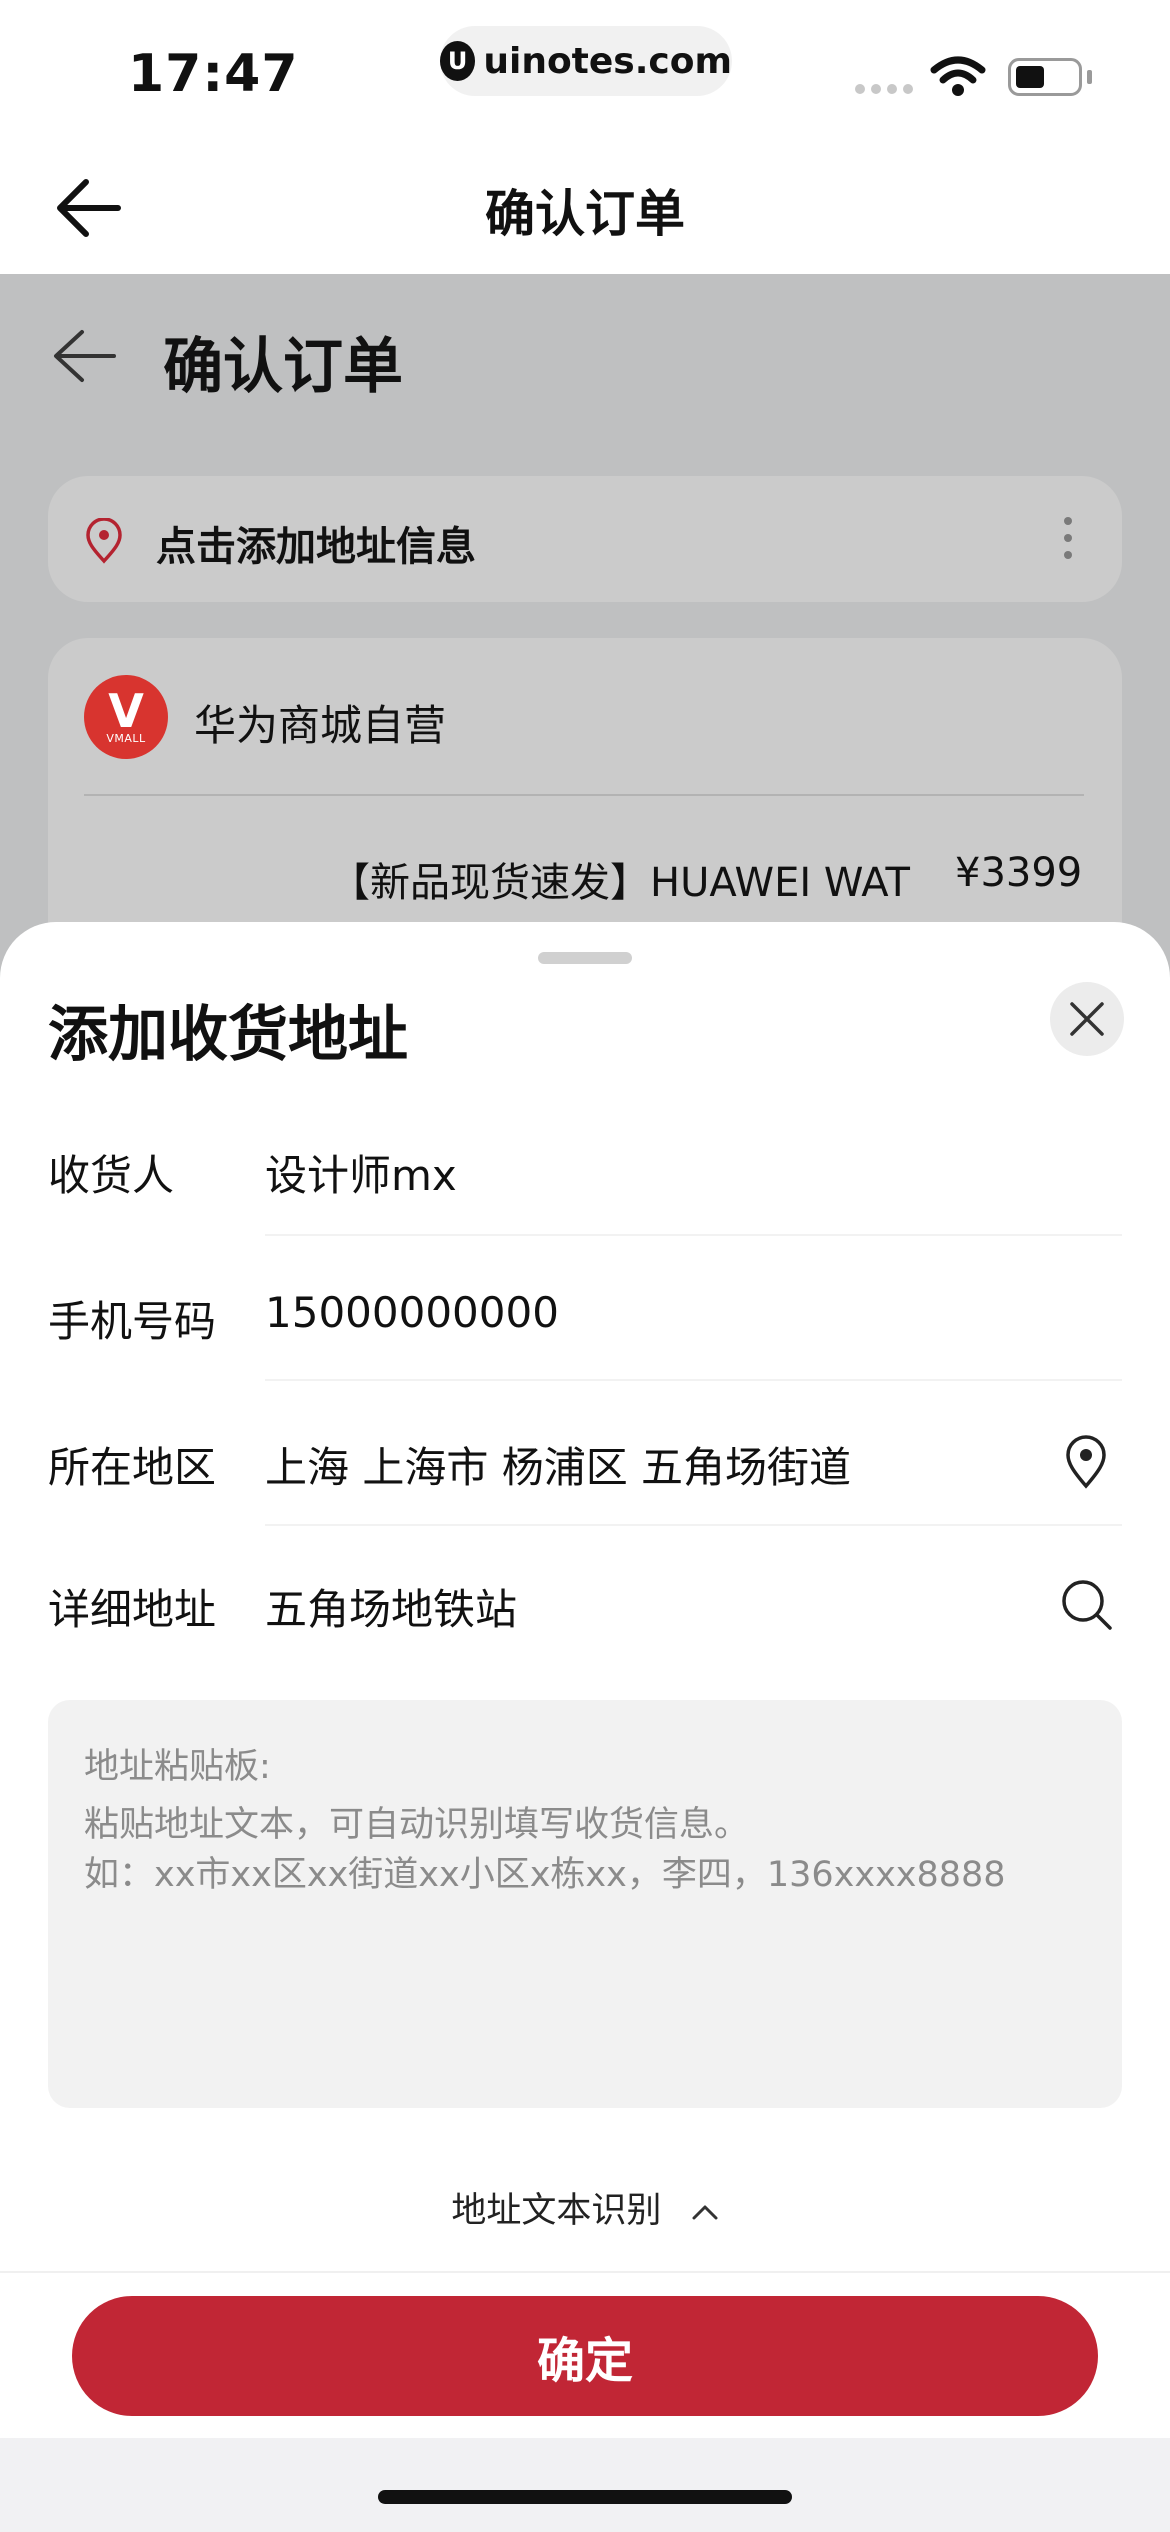  I want to click on recipient-label: 收货人, so click(111, 1175).